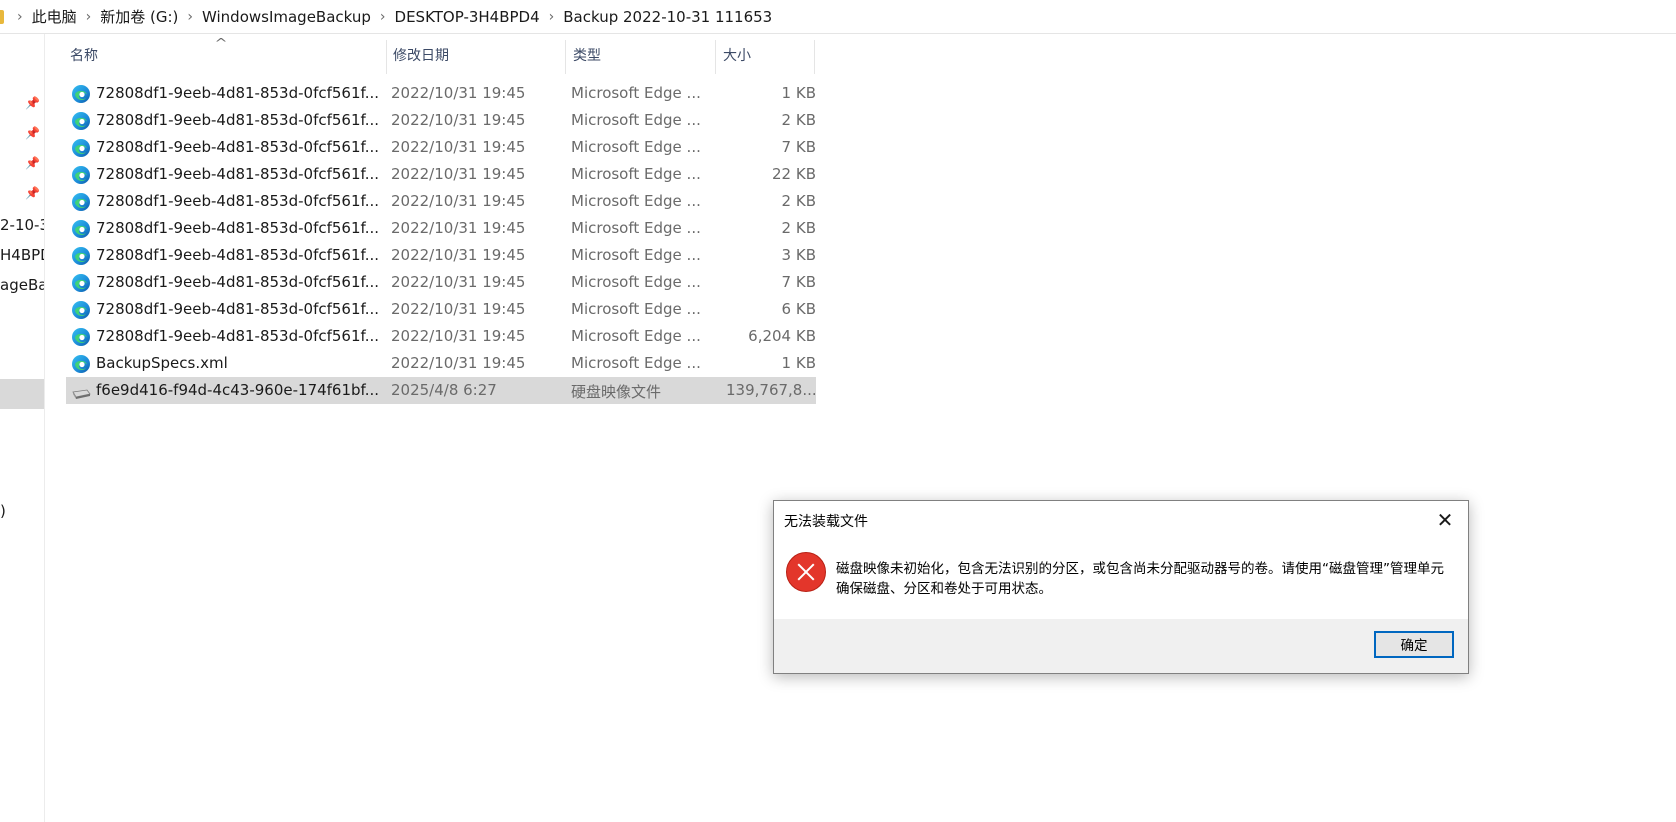 Image resolution: width=1676 pixels, height=822 pixels. What do you see at coordinates (587, 56) in the screenshot?
I see `column-type: 类型` at bounding box center [587, 56].